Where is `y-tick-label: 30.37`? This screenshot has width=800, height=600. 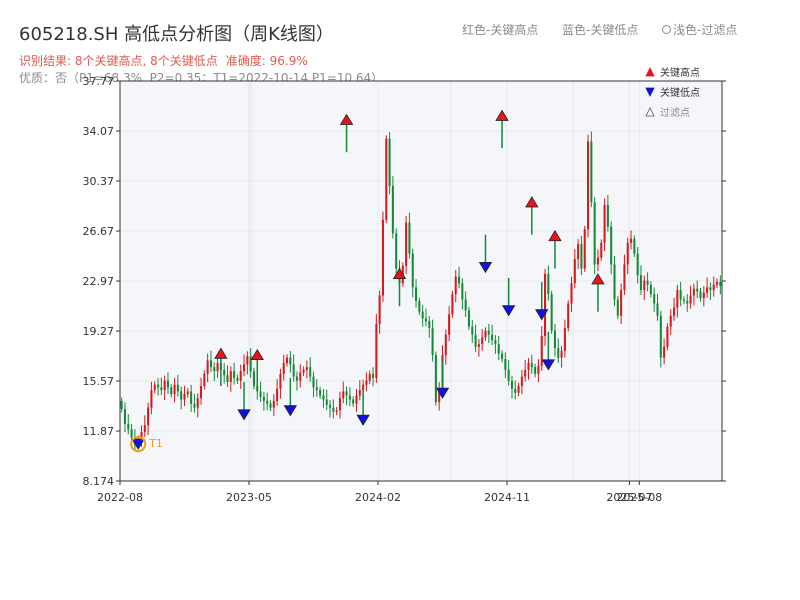
y-tick-label: 30.37 is located at coordinates (99, 181).